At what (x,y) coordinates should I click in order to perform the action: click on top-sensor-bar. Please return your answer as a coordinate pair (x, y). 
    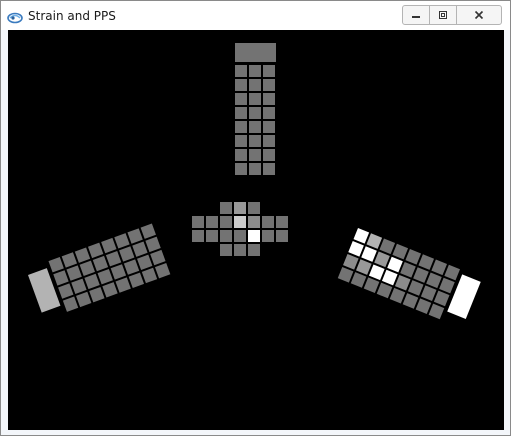
    Looking at the image, I should click on (255, 52).